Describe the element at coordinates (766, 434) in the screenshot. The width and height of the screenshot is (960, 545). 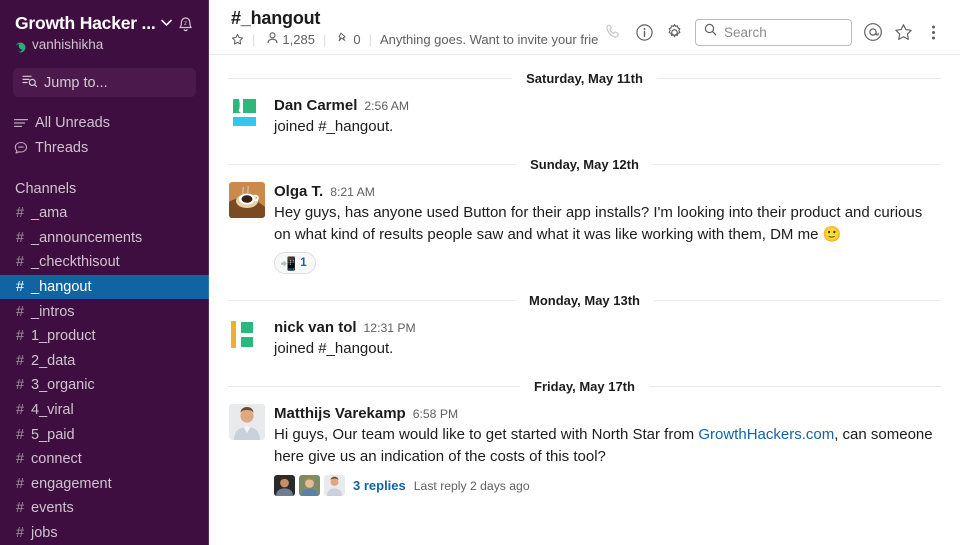
I see `growthhackers-link: GrowthHackers.com` at that location.